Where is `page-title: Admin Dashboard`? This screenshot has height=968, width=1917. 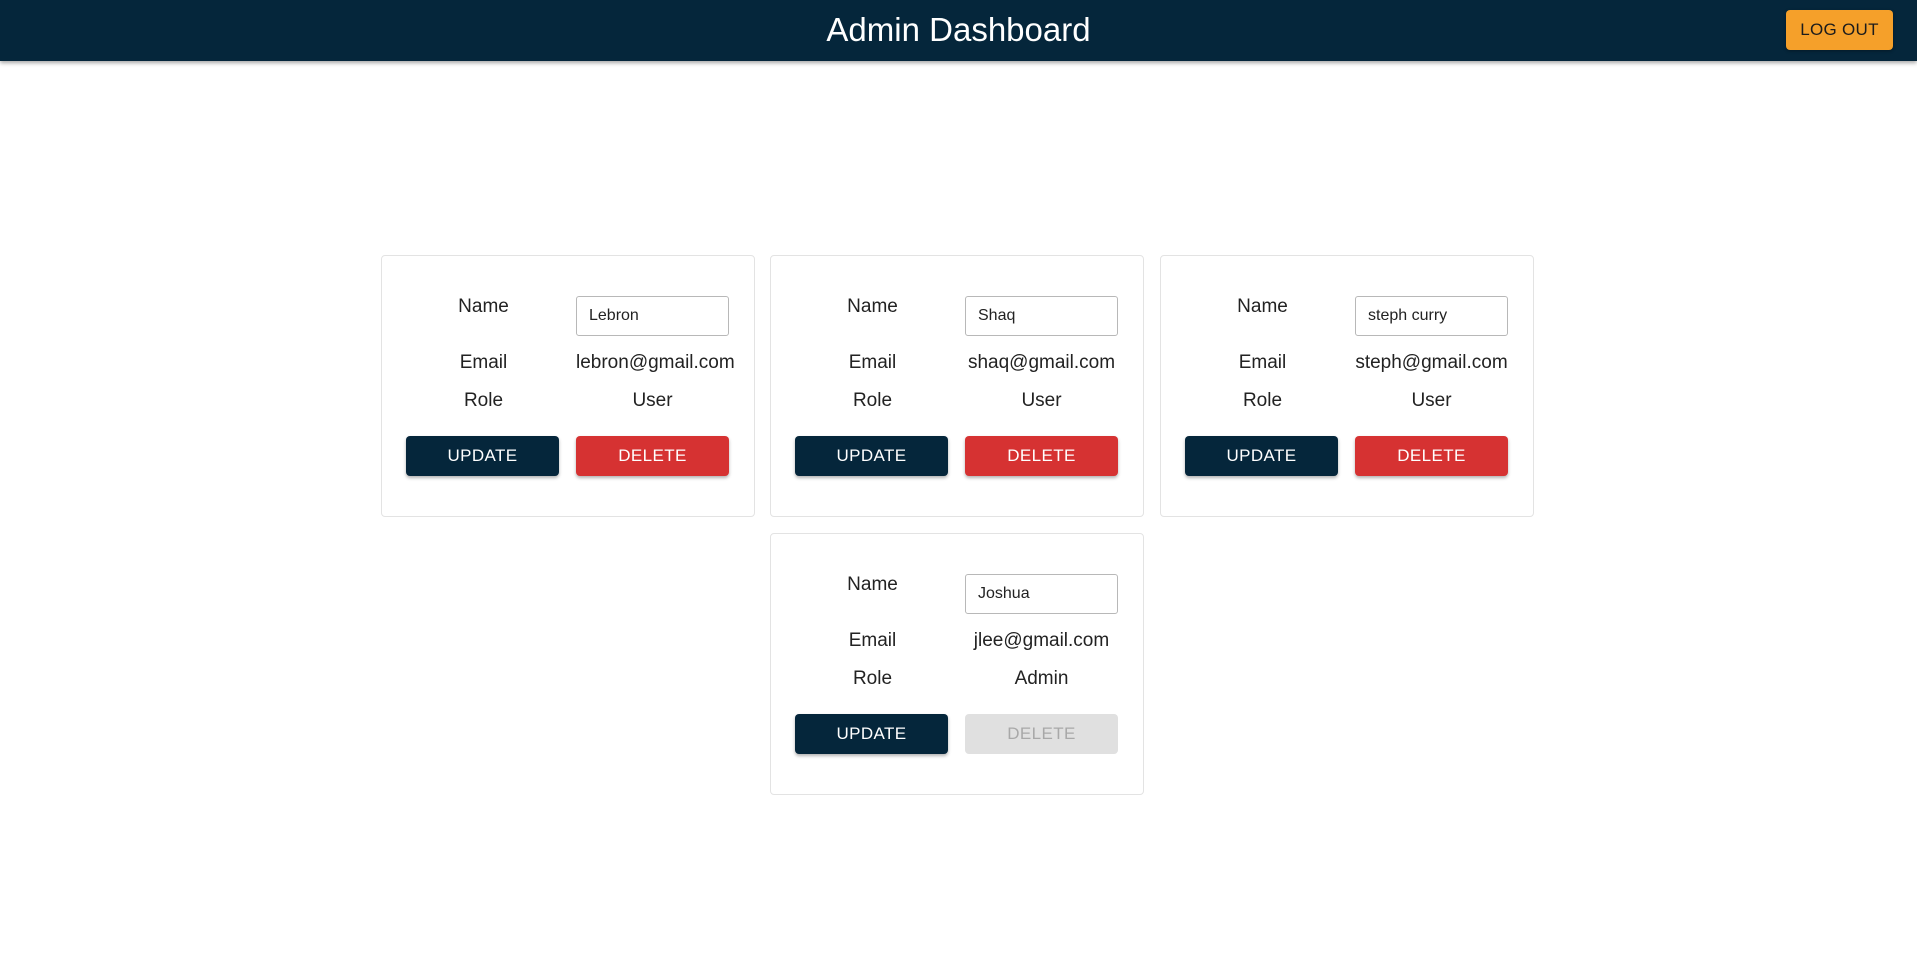 page-title: Admin Dashboard is located at coordinates (958, 29).